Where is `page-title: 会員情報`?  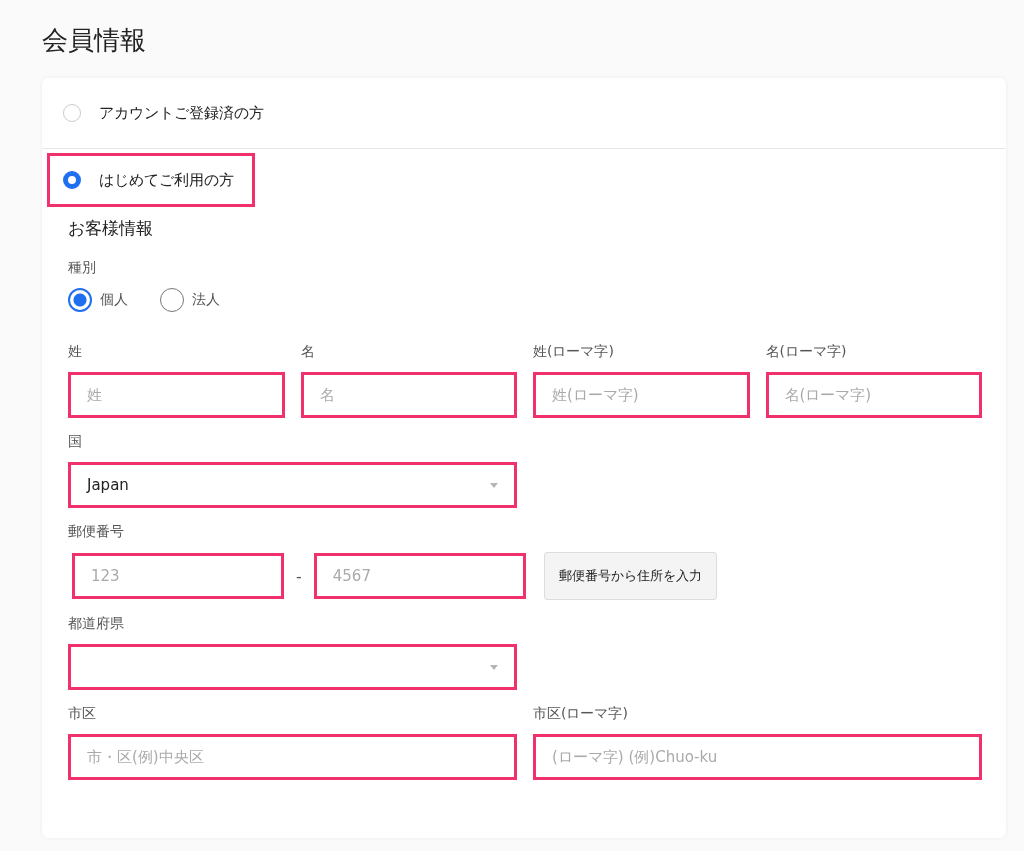 page-title: 会員情報 is located at coordinates (94, 40).